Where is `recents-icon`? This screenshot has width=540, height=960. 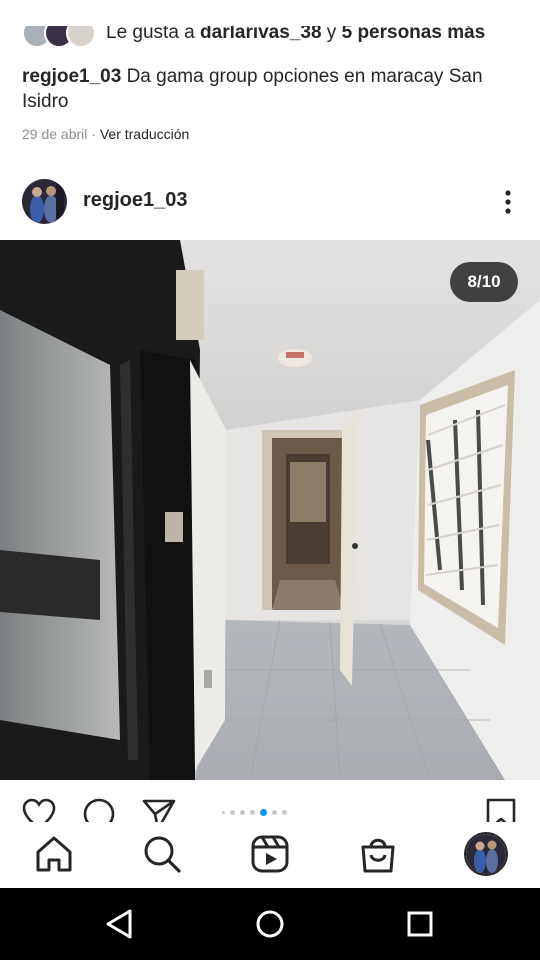
recents-icon is located at coordinates (420, 924).